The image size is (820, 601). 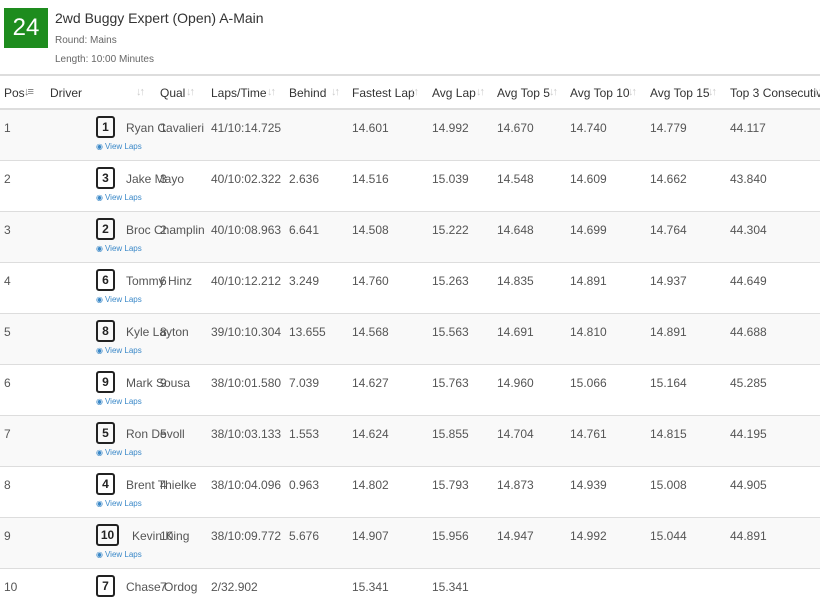 I want to click on avg-top5-cell: 14.873, so click(x=529, y=491).